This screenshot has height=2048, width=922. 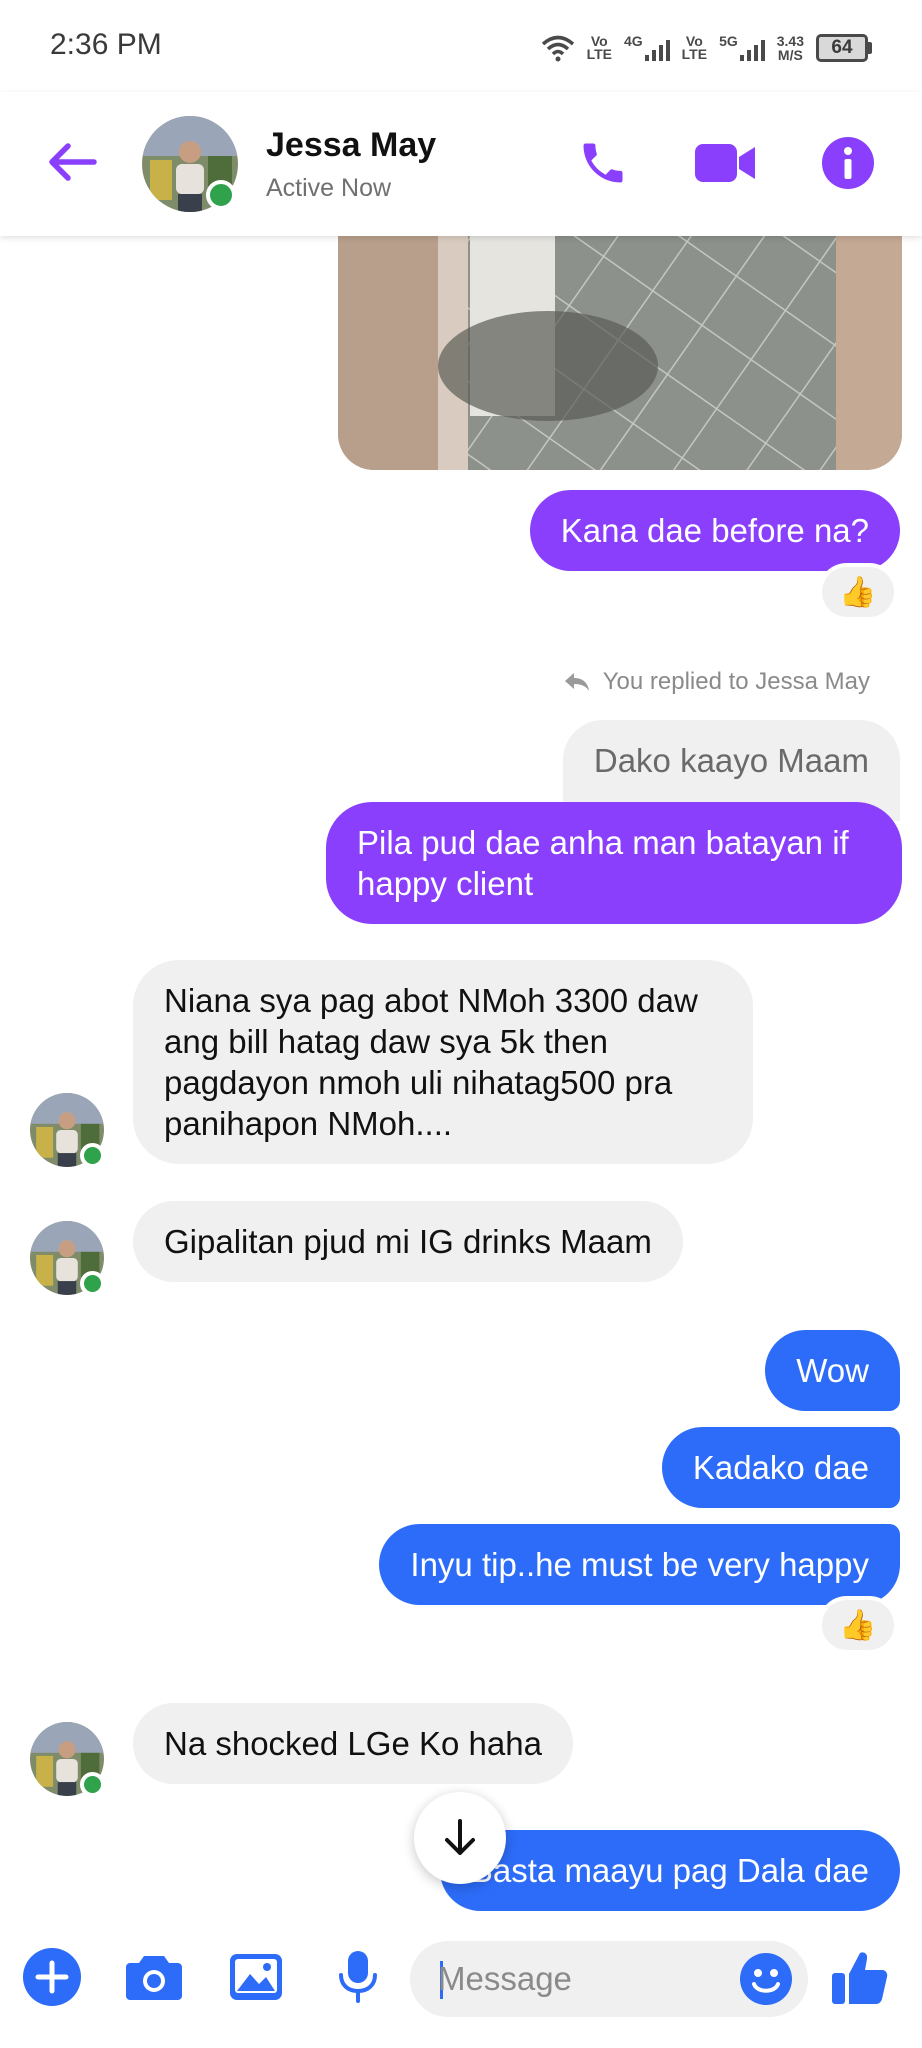 I want to click on gallery-button, so click(x=256, y=1977).